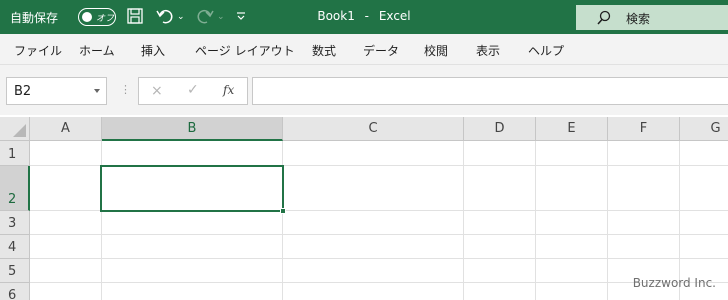 This screenshot has width=728, height=300. What do you see at coordinates (192, 129) in the screenshot?
I see `column-header-b: B` at bounding box center [192, 129].